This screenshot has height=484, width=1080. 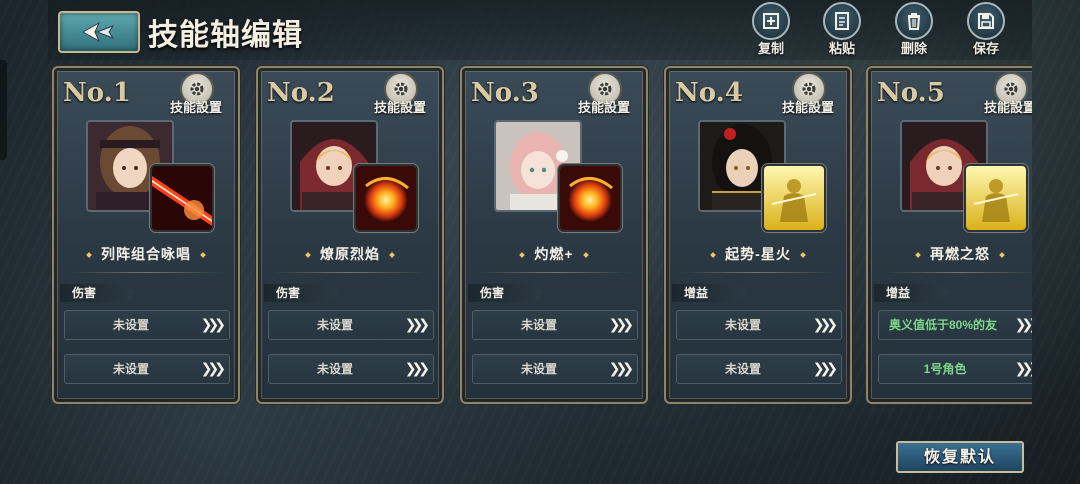 What do you see at coordinates (771, 31) in the screenshot?
I see `copy-button: 复制` at bounding box center [771, 31].